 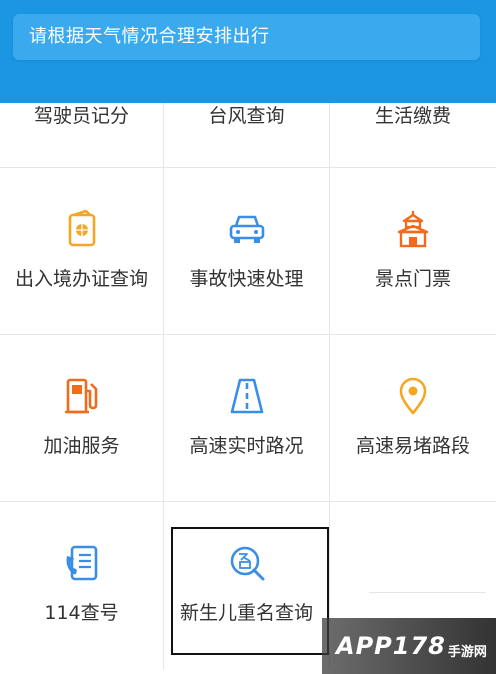 I want to click on service-scenic-tickets: 景点门票, so click(x=413, y=251).